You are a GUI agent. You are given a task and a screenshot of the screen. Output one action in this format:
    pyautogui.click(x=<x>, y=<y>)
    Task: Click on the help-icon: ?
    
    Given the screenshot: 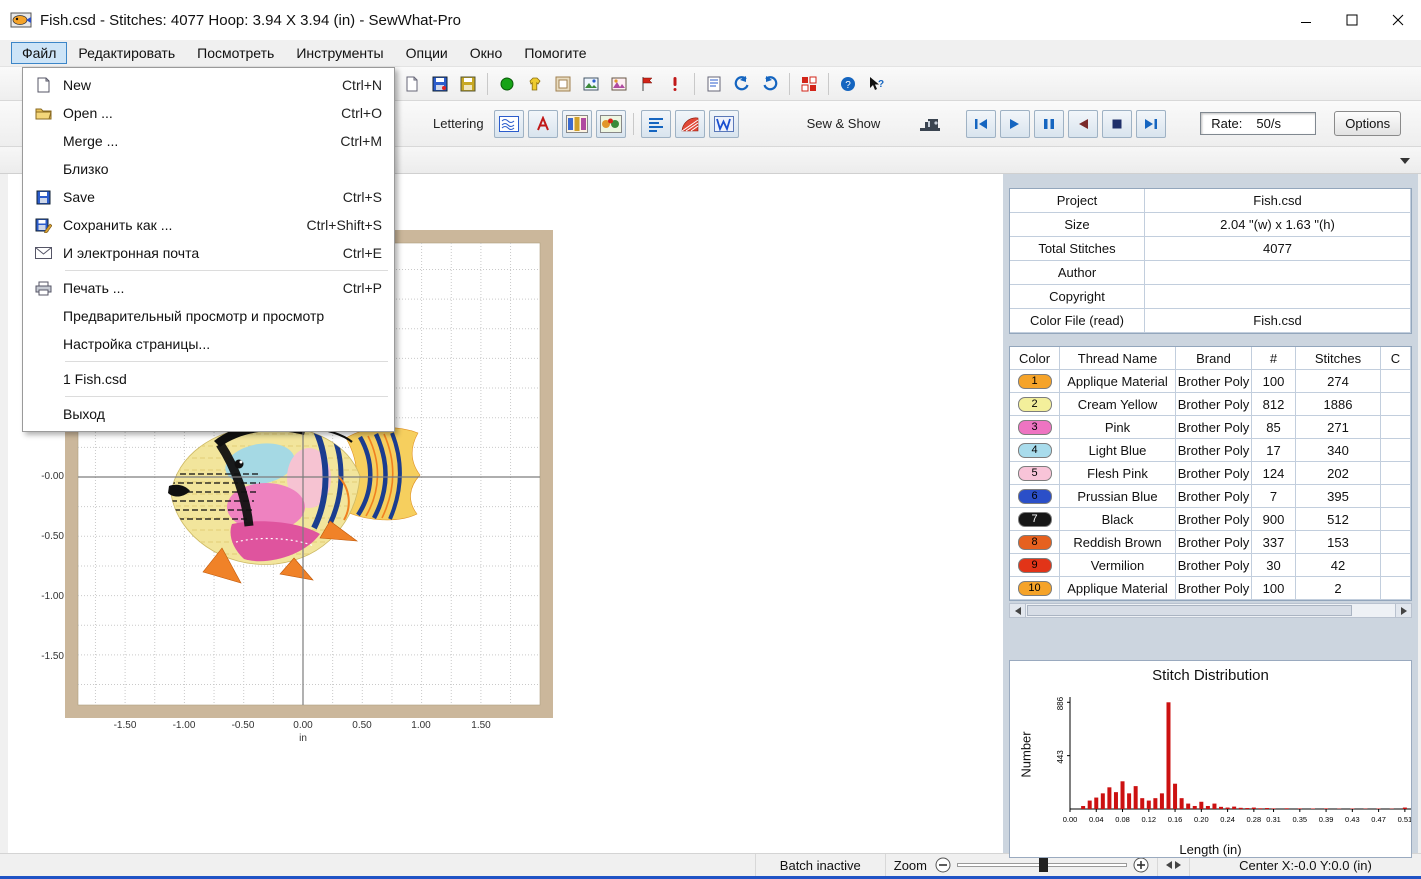 What is the action you would take?
    pyautogui.click(x=848, y=84)
    